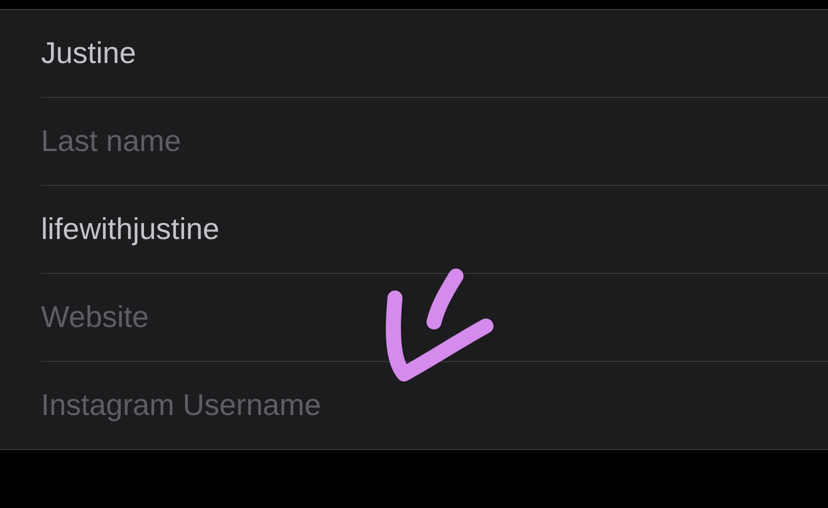 The image size is (828, 508). Describe the element at coordinates (434, 318) in the screenshot. I see `input-field: Website` at that location.